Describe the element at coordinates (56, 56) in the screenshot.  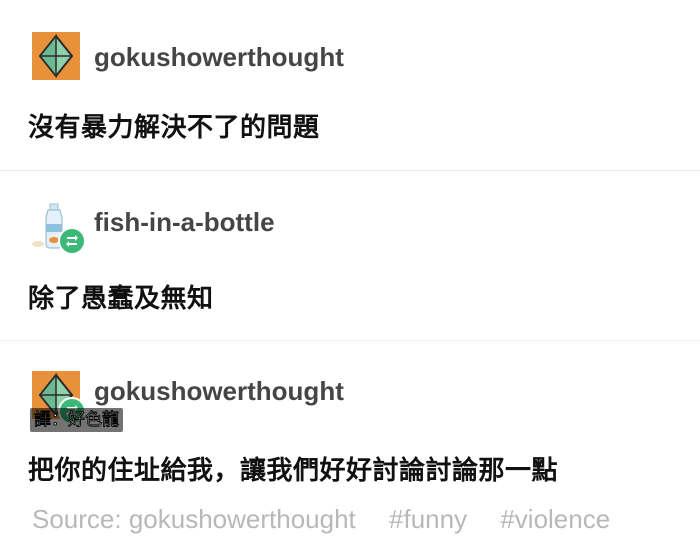
I see `blog-avatar-diamond-icon` at that location.